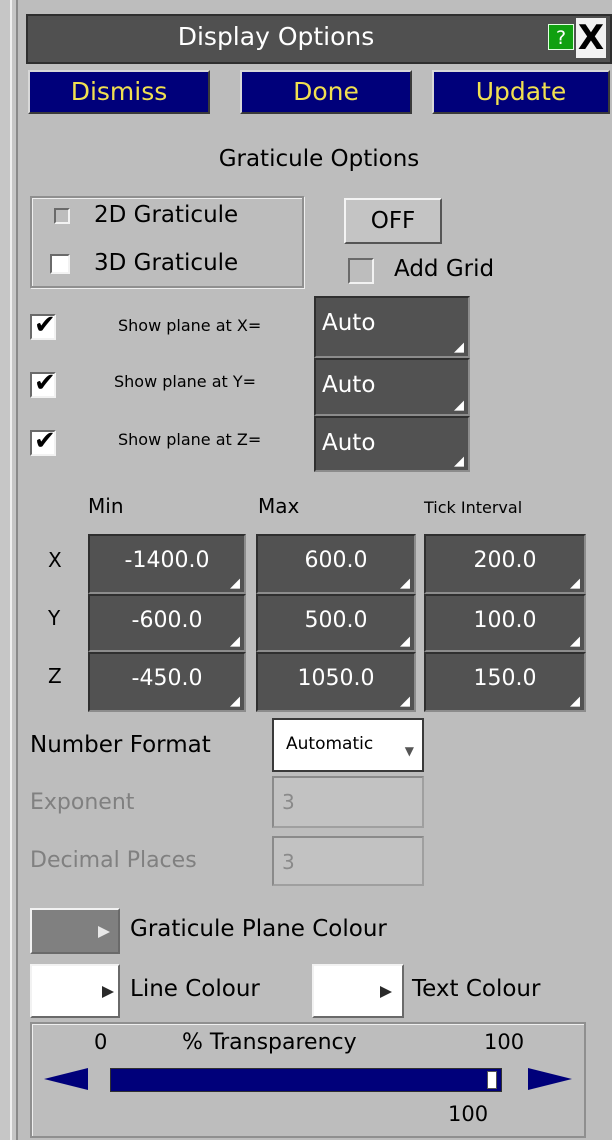 The image size is (612, 1140). I want to click on radio-2d-graticule, so click(62, 216).